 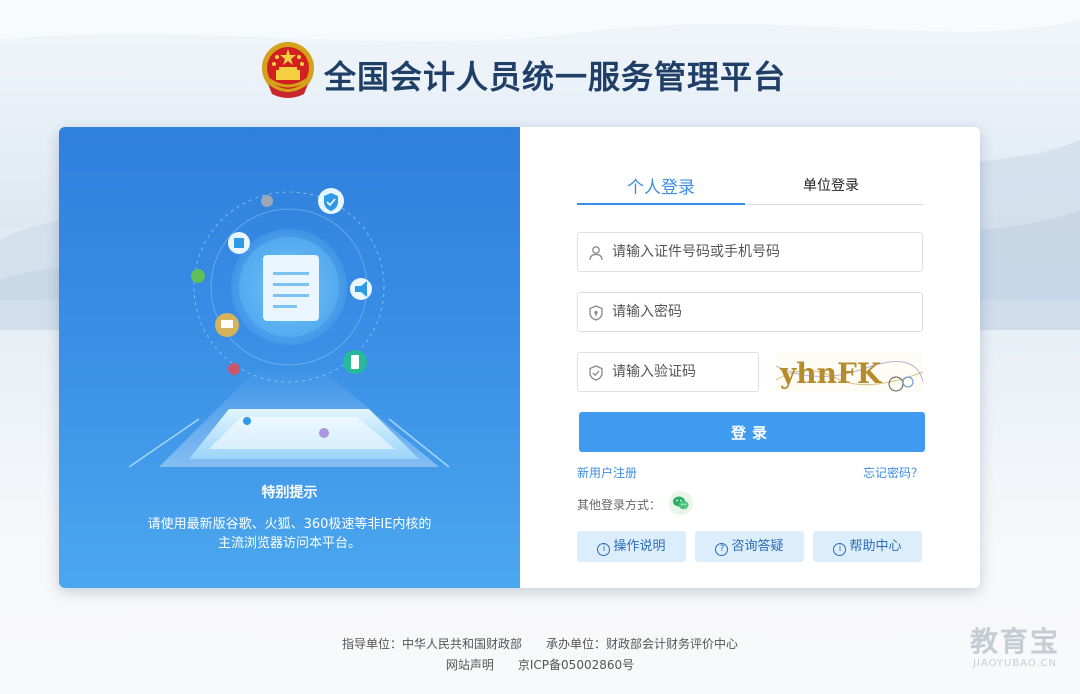 What do you see at coordinates (639, 546) in the screenshot?
I see `operation-guide-label: 操作说明` at bounding box center [639, 546].